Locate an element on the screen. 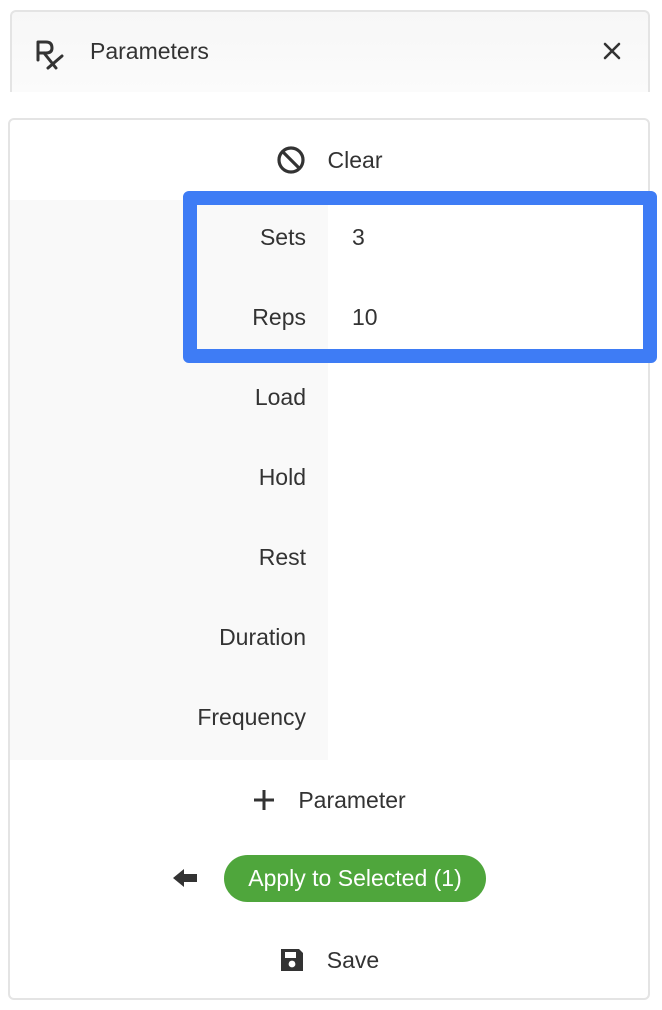 The image size is (662, 1010). save-button: Save is located at coordinates (329, 960).